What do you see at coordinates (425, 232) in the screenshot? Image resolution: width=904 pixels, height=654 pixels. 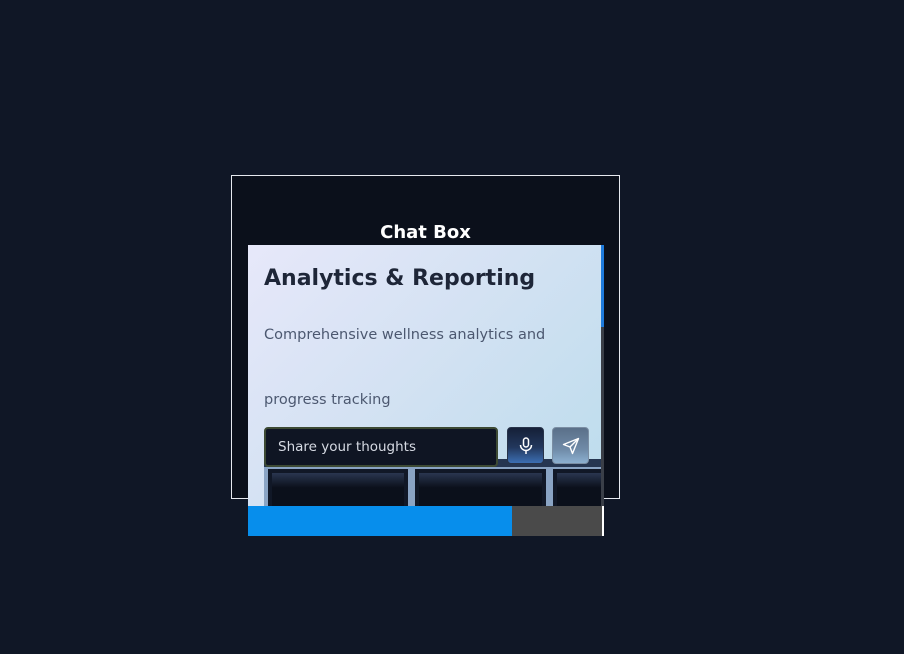 I see `chat-box-title: Chat Box` at bounding box center [425, 232].